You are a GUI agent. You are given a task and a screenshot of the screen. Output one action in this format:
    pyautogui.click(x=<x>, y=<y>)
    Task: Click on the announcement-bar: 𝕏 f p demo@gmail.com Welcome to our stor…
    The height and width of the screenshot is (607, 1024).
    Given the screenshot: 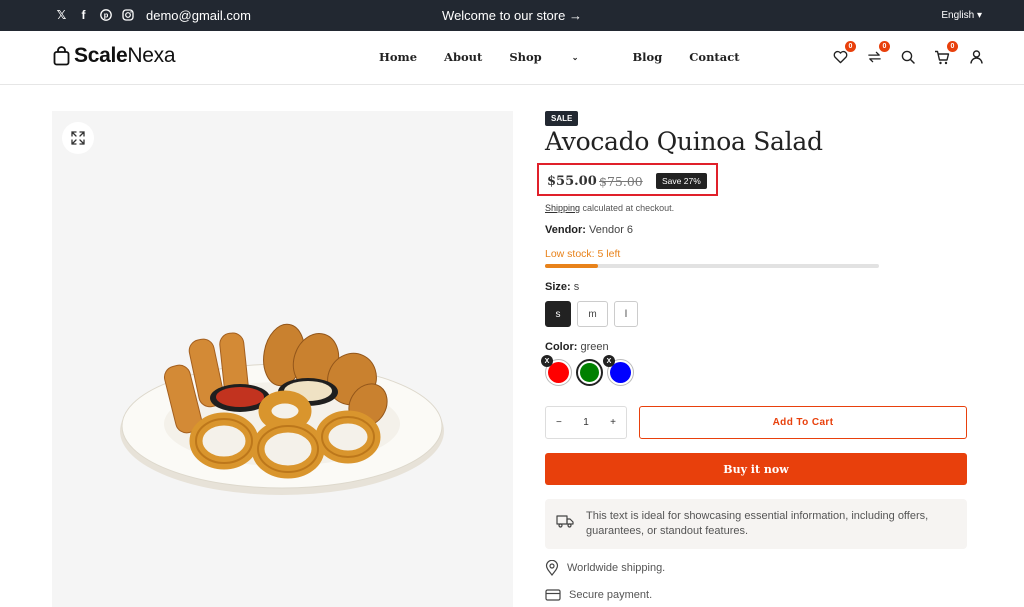 What is the action you would take?
    pyautogui.click(x=512, y=15)
    